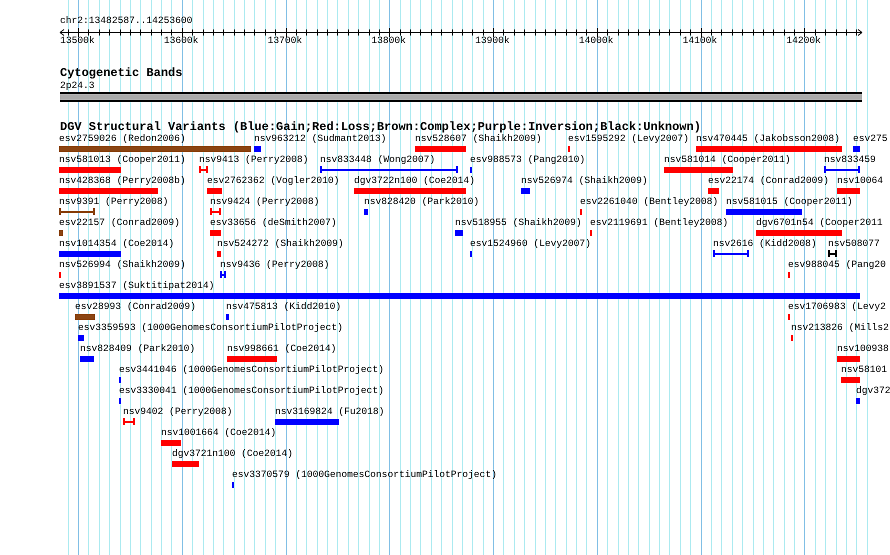 The image size is (890, 555). Describe the element at coordinates (528, 159) in the screenshot. I see `variant-label: esv988573 (Pang2010)` at that location.